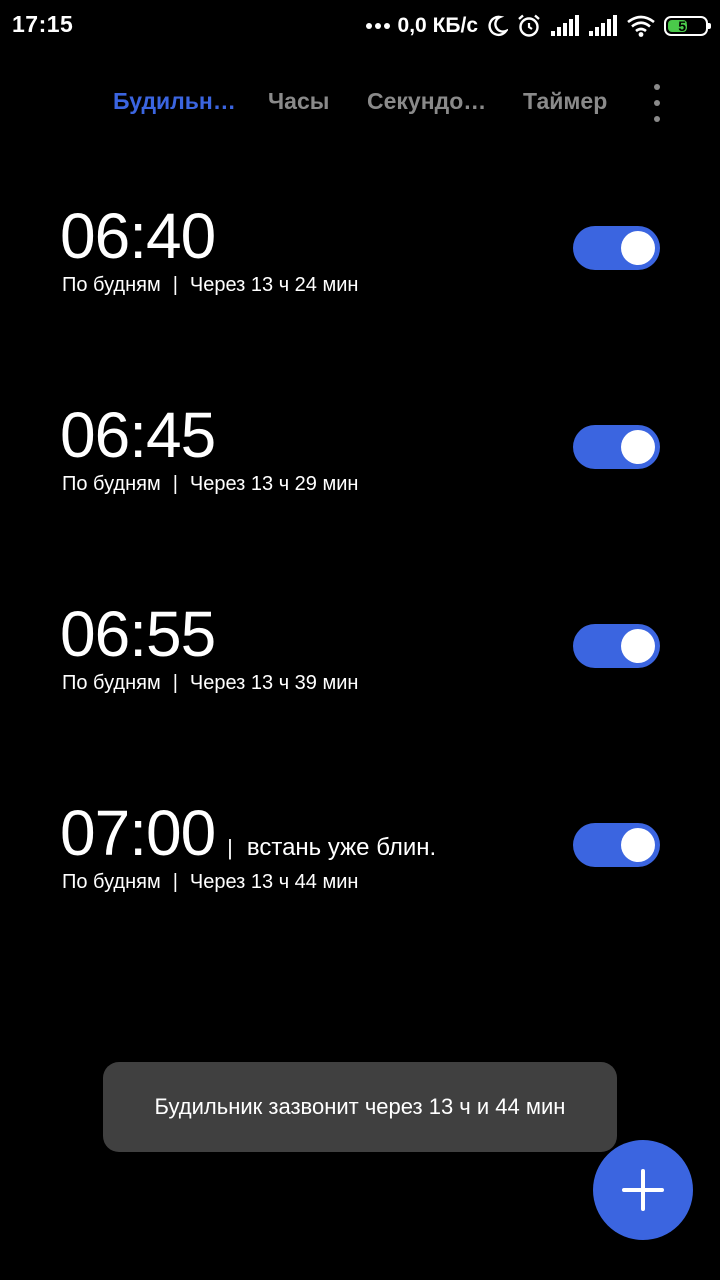 This screenshot has height=1280, width=720. Describe the element at coordinates (360, 103) in the screenshot. I see `tab-bar: Будильн… Часы Секундо… Таймер` at that location.